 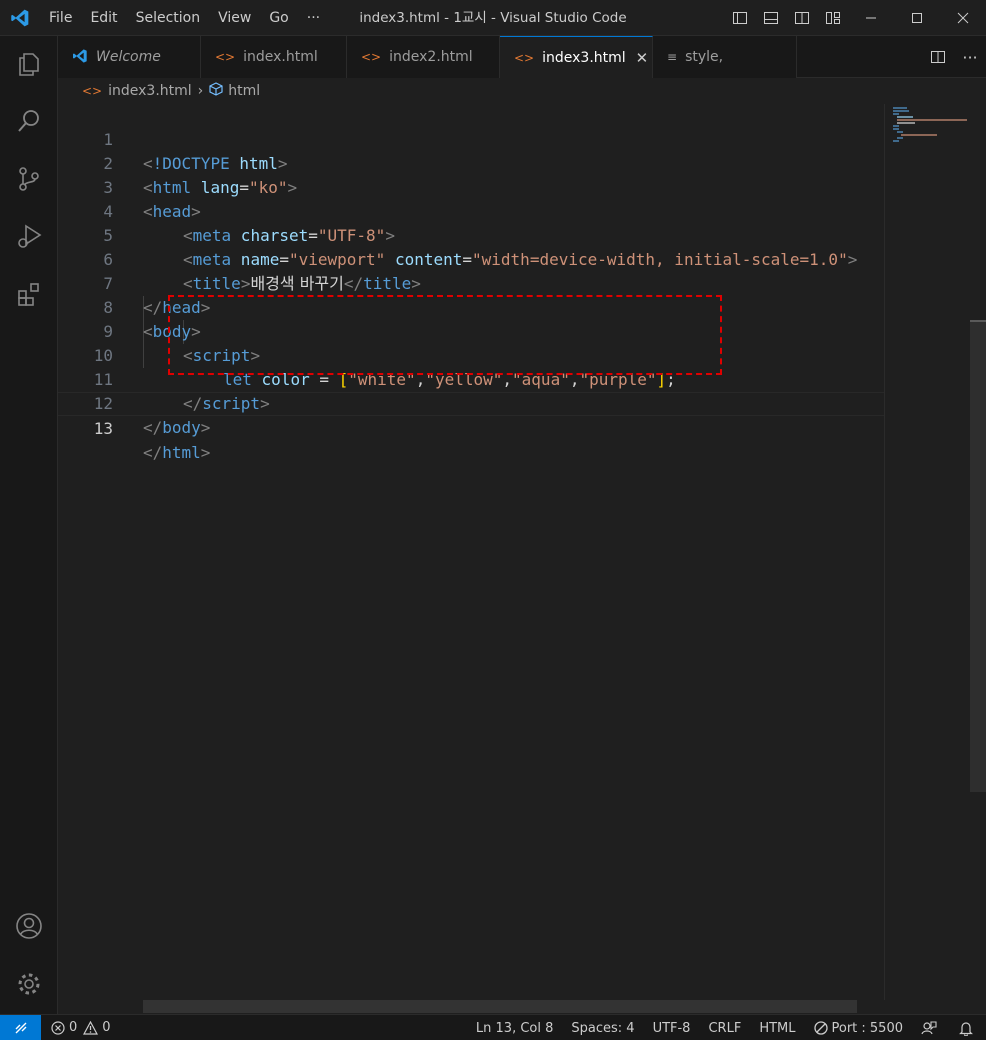 What do you see at coordinates (73, 1027) in the screenshot?
I see `error-count: 0` at bounding box center [73, 1027].